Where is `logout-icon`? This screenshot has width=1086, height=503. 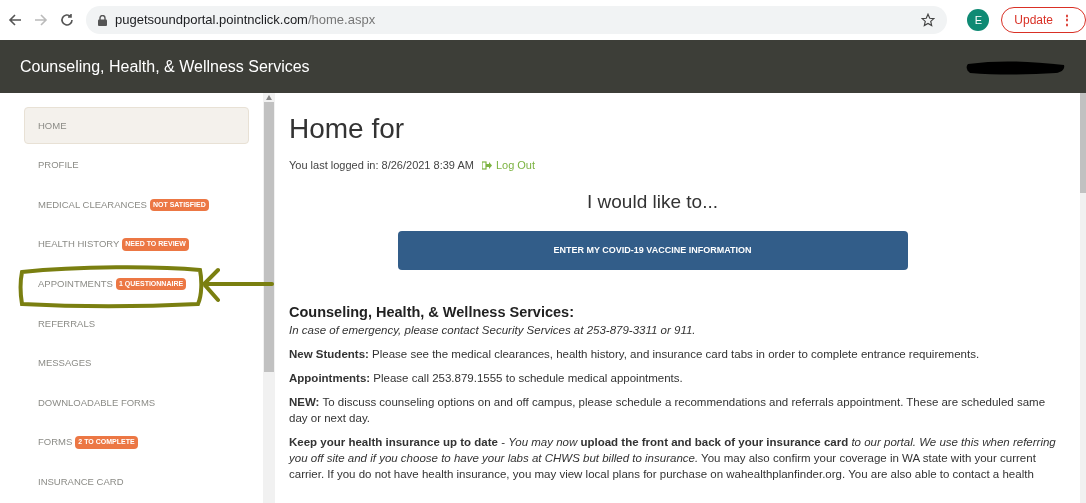 logout-icon is located at coordinates (486, 165).